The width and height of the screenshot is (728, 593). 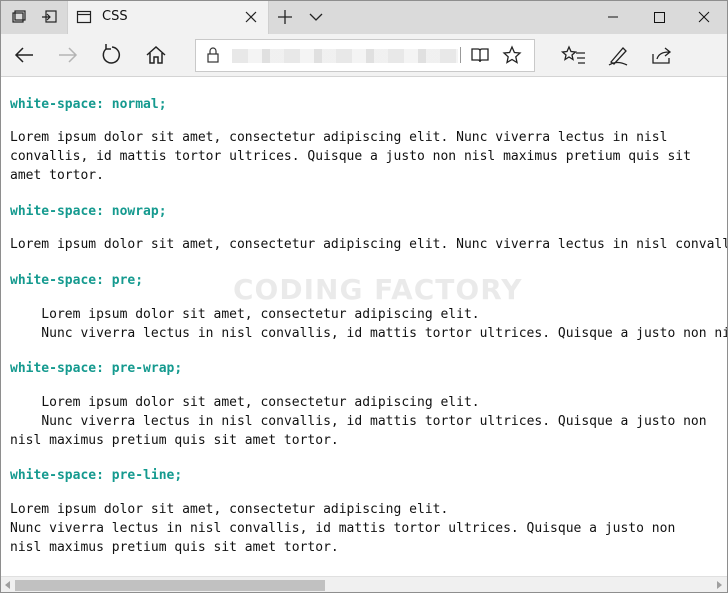 I want to click on tab-title: CSS, so click(x=115, y=16).